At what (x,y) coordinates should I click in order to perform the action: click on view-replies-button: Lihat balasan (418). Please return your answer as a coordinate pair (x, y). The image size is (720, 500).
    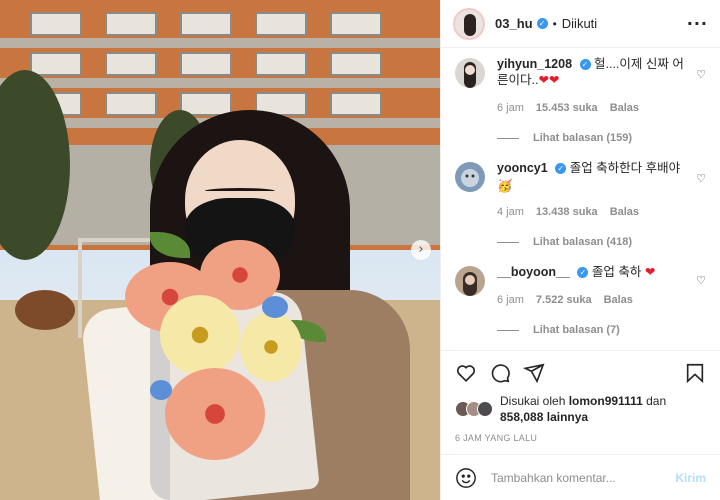
    Looking at the image, I should click on (592, 242).